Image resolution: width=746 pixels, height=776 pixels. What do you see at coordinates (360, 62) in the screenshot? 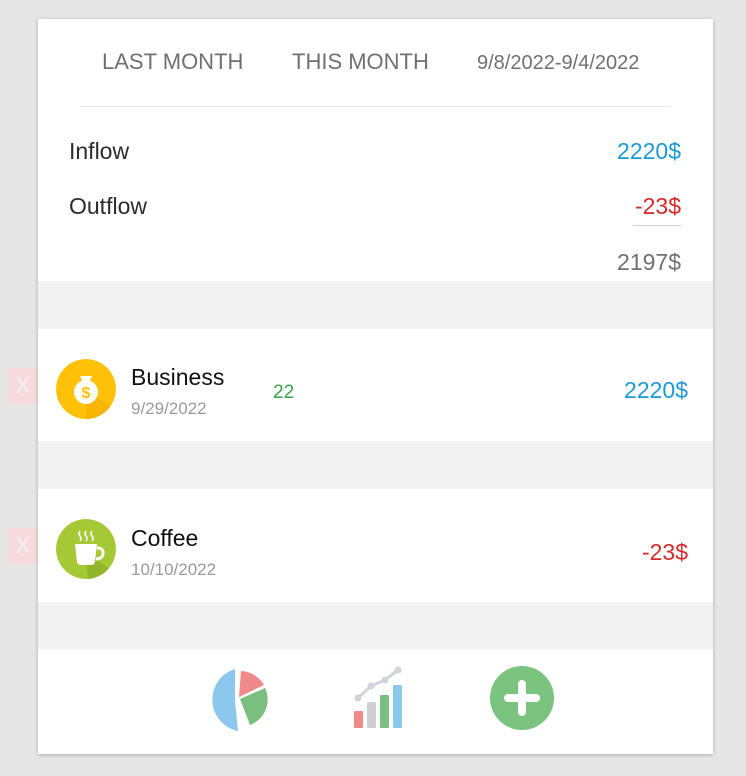
I see `tab-this-month: THIS MONTH` at bounding box center [360, 62].